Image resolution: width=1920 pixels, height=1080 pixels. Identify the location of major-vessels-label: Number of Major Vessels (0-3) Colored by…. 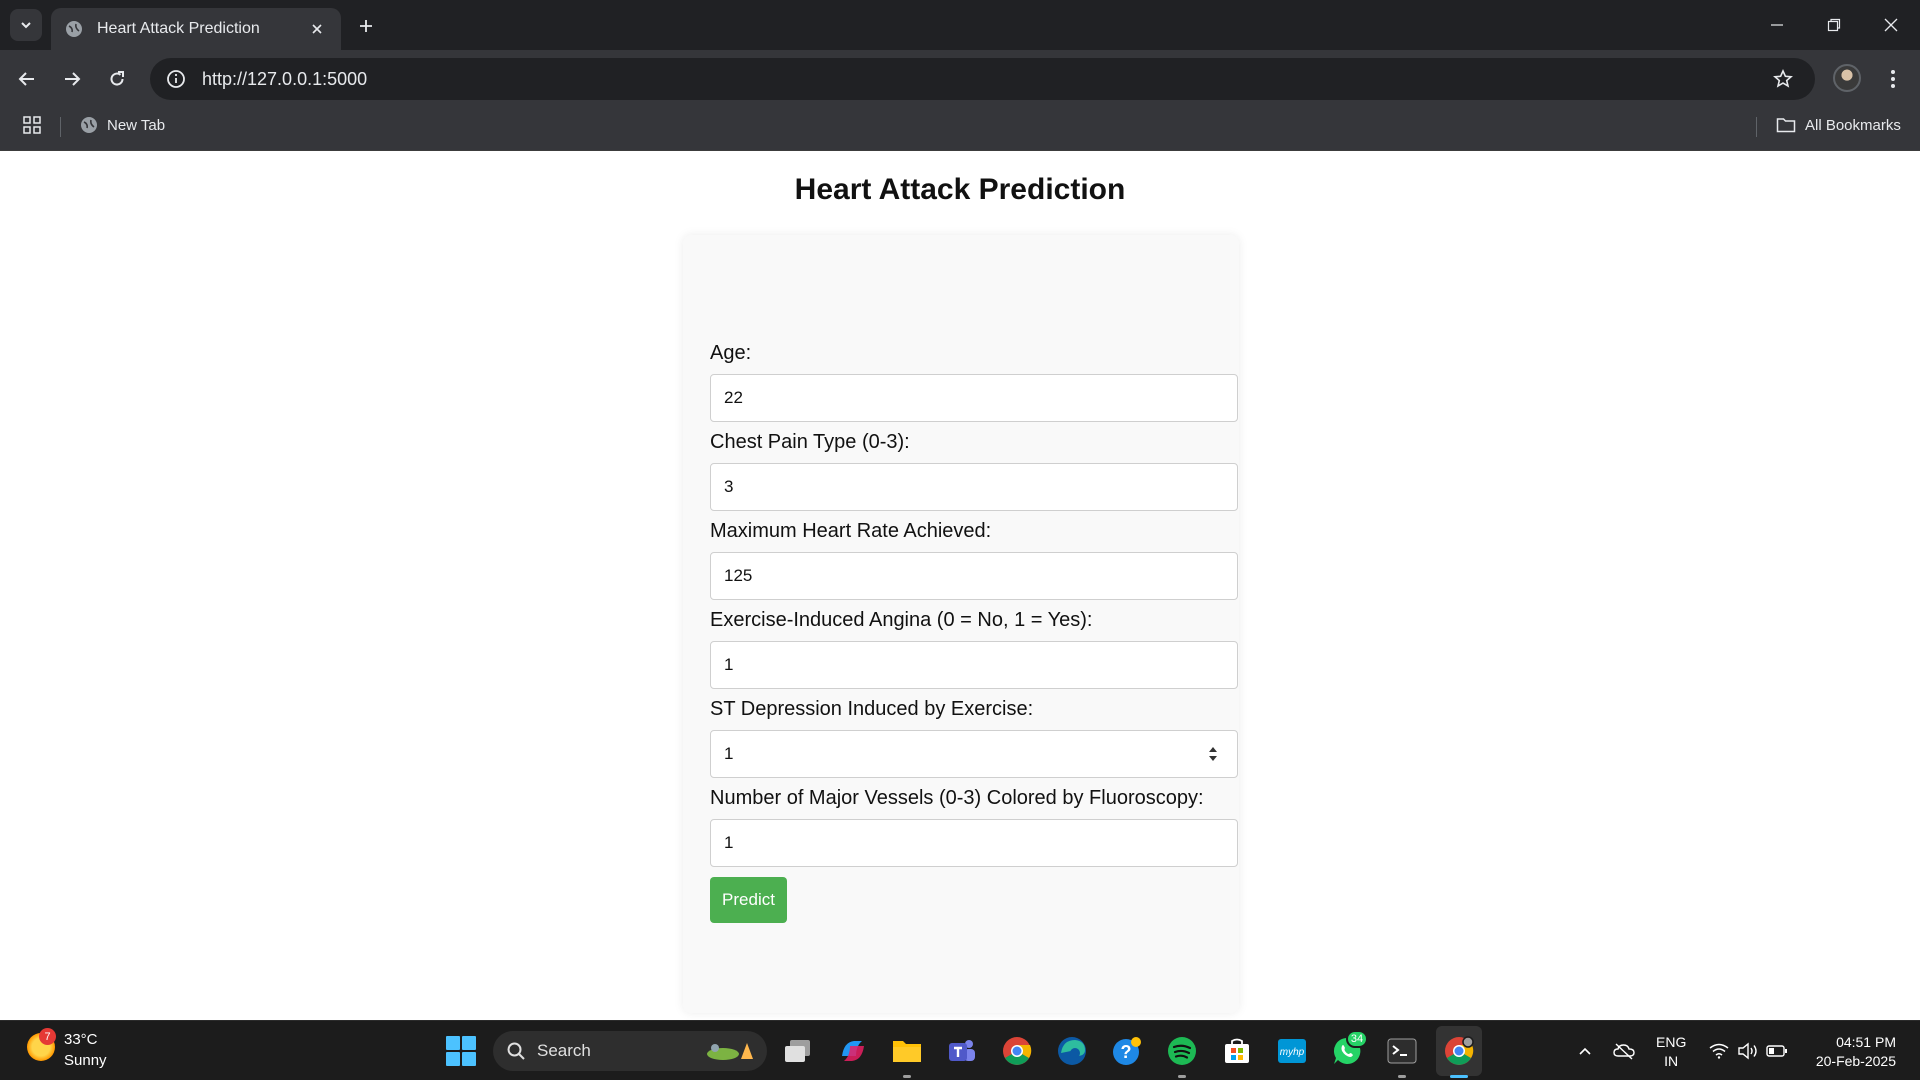
(957, 798).